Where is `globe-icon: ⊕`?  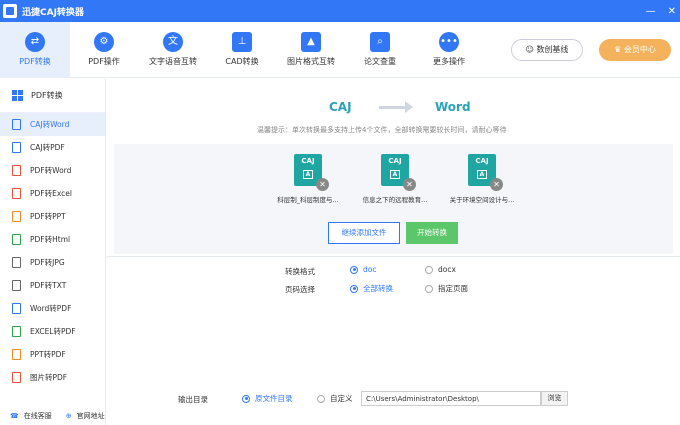 globe-icon: ⊕ is located at coordinates (68, 416).